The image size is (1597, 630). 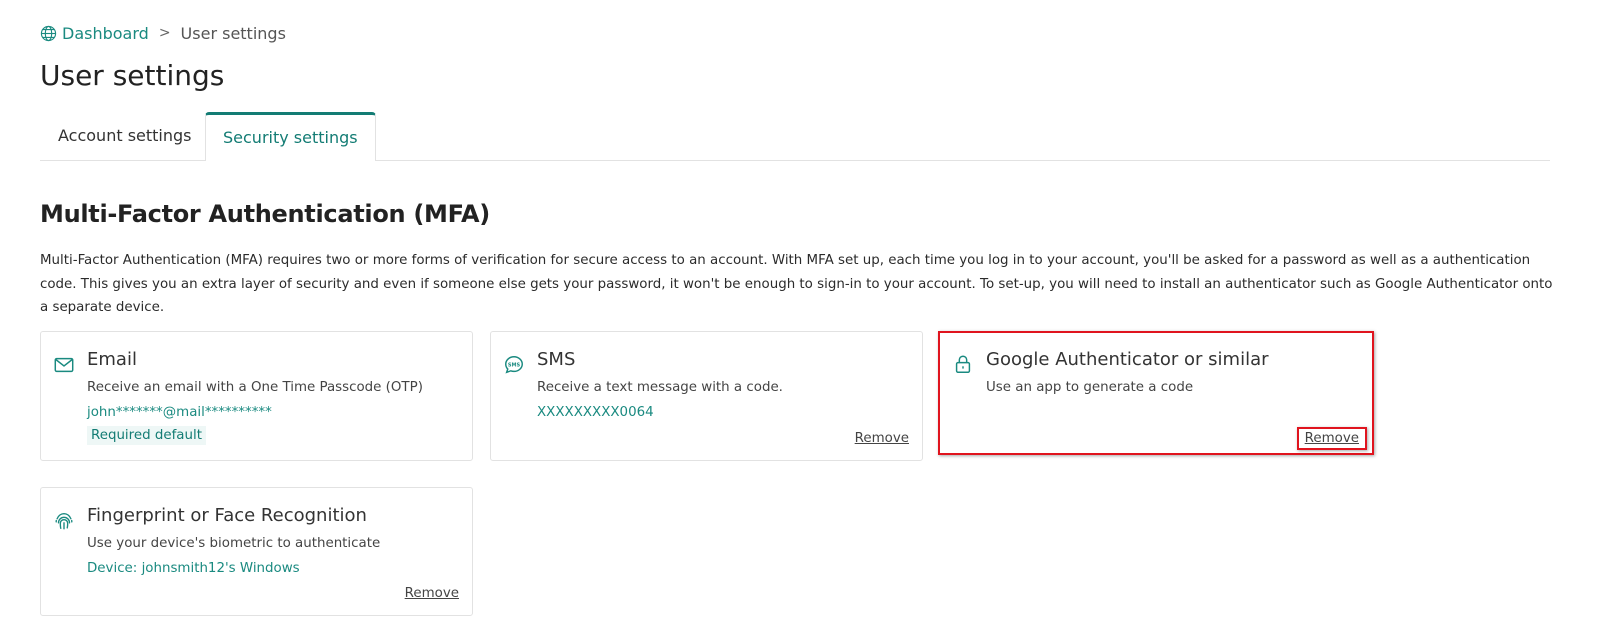 I want to click on required-default-badge: Required default, so click(x=146, y=435).